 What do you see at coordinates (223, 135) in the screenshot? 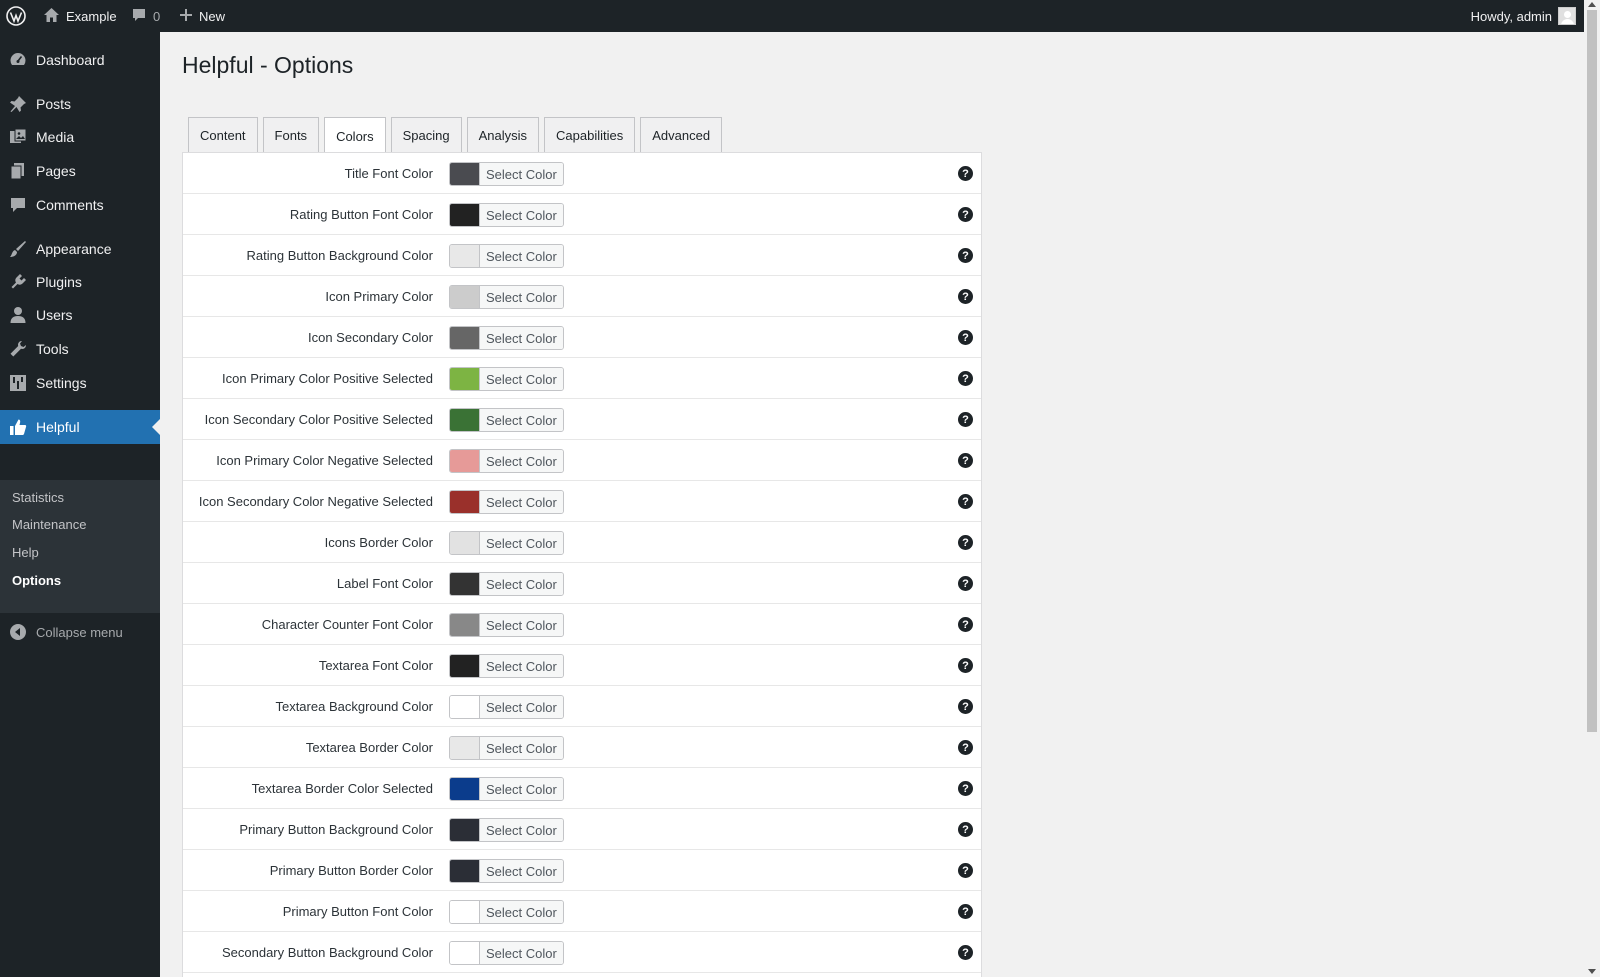
I see `tab-content: Content` at bounding box center [223, 135].